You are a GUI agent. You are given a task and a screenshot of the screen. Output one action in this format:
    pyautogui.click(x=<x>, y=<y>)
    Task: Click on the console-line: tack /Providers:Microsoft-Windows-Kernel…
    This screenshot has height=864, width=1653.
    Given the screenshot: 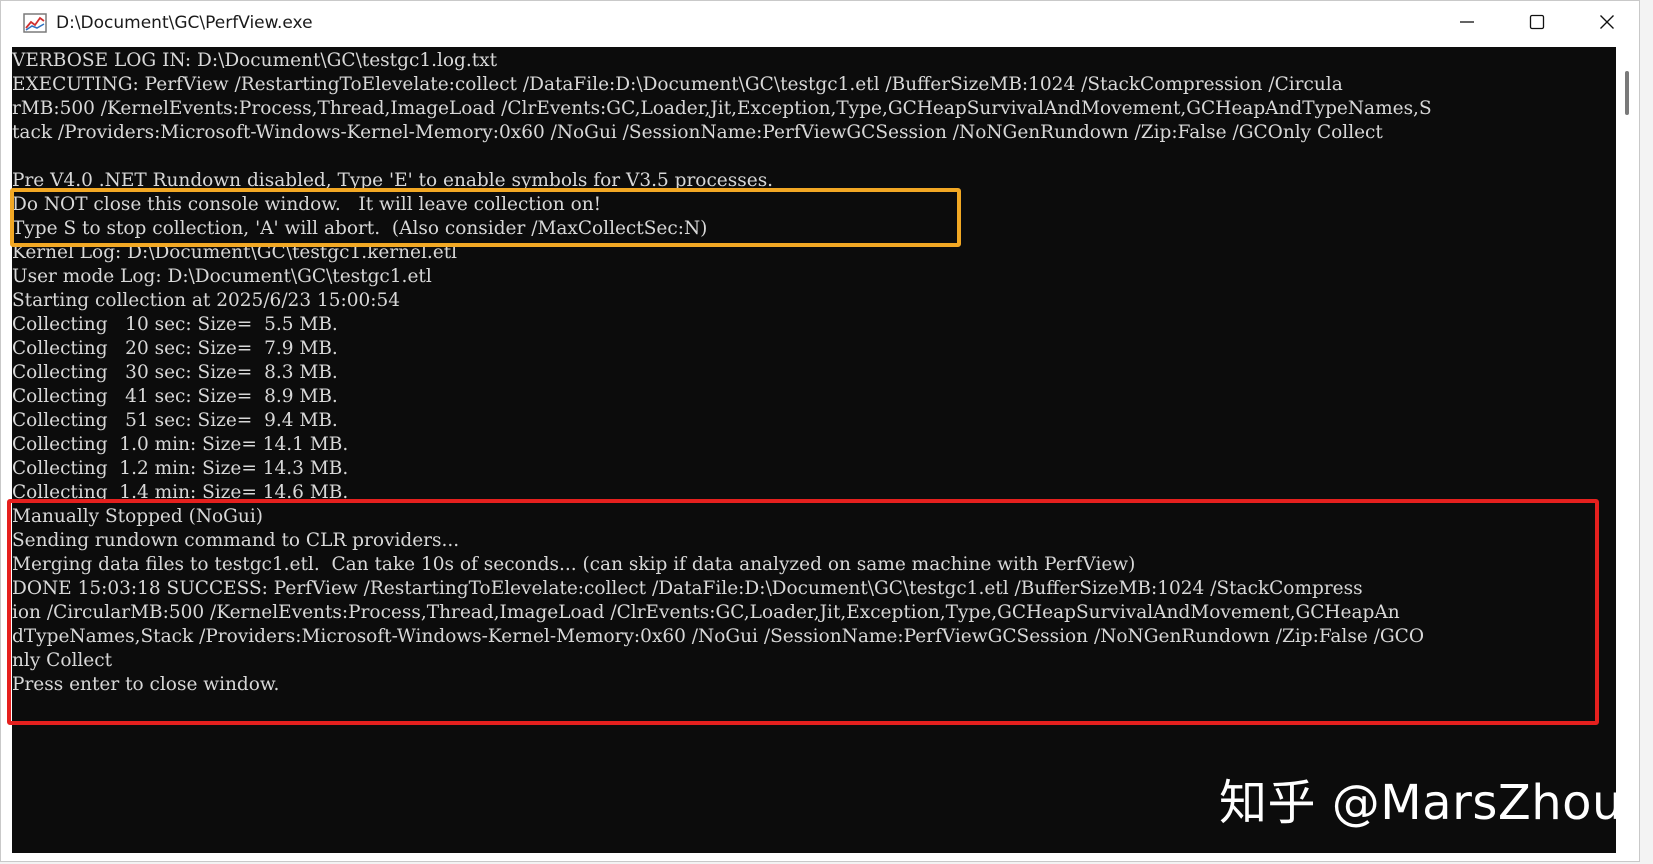 What is the action you would take?
    pyautogui.click(x=697, y=132)
    